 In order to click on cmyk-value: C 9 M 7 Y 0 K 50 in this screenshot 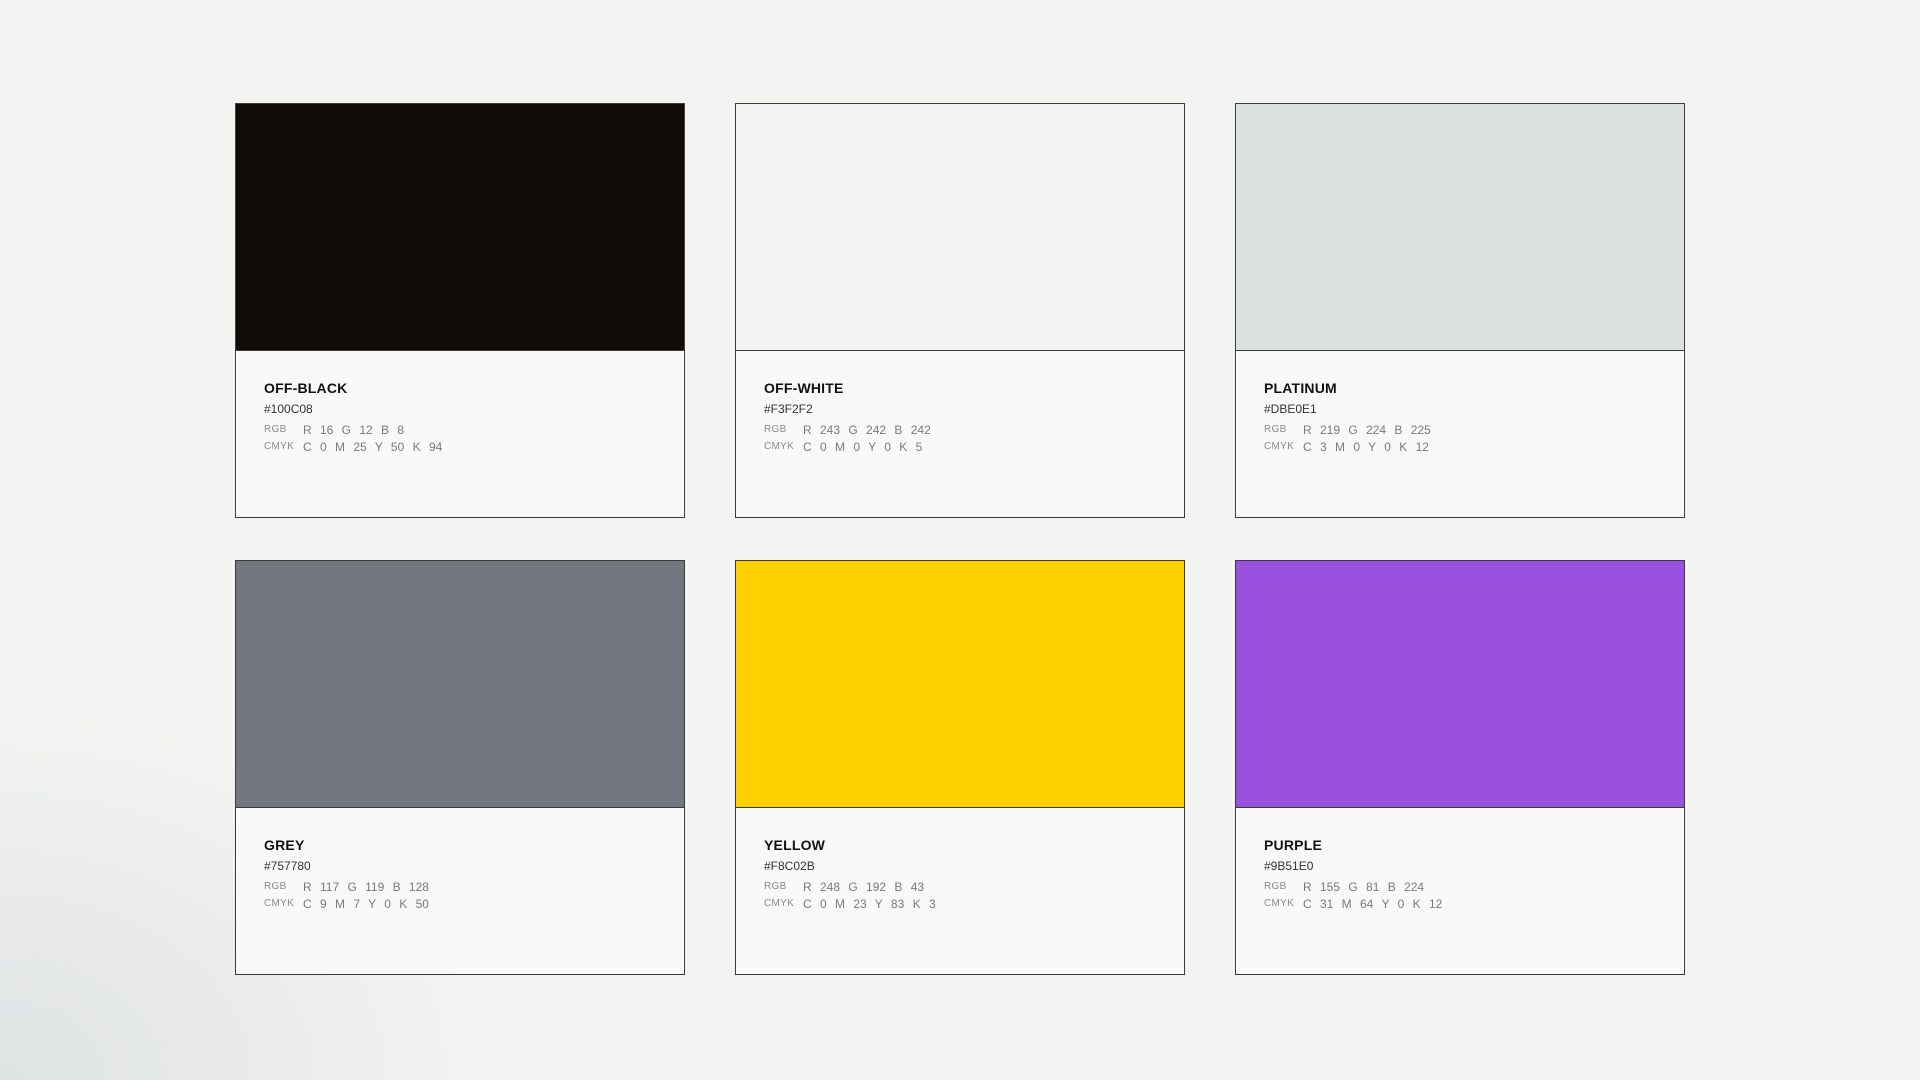, I will do `click(366, 904)`.